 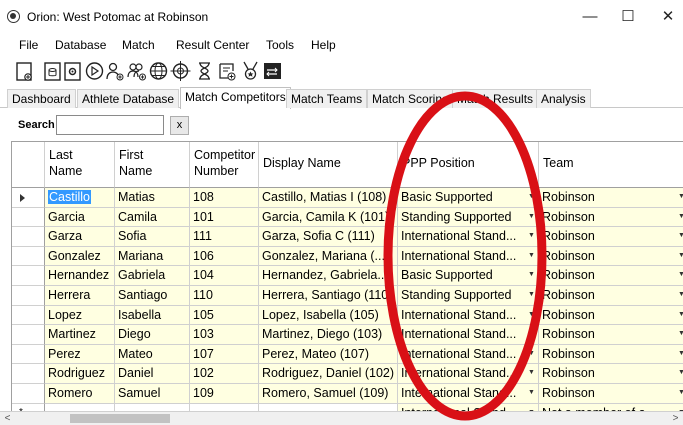 What do you see at coordinates (152, 237) in the screenshot?
I see `cell-first-name: Sofia` at bounding box center [152, 237].